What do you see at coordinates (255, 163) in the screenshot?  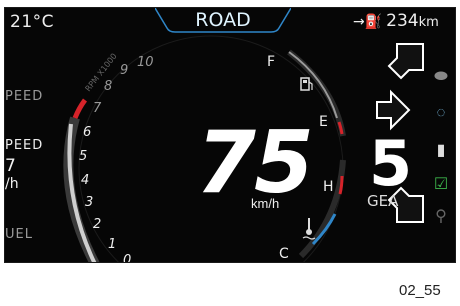 I see `speed-value: 75` at bounding box center [255, 163].